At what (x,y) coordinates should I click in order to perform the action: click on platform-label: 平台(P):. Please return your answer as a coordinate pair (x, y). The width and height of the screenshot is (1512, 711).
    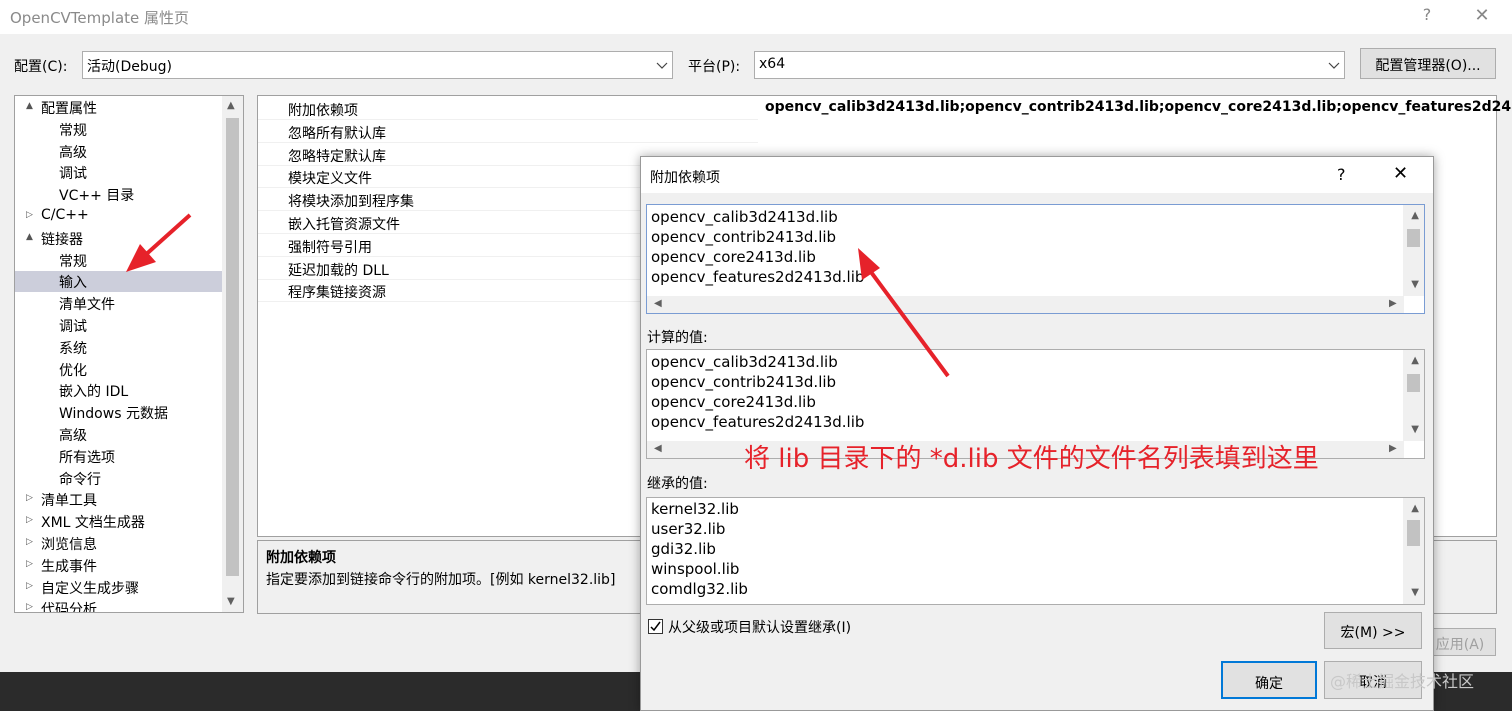
    Looking at the image, I should click on (714, 67).